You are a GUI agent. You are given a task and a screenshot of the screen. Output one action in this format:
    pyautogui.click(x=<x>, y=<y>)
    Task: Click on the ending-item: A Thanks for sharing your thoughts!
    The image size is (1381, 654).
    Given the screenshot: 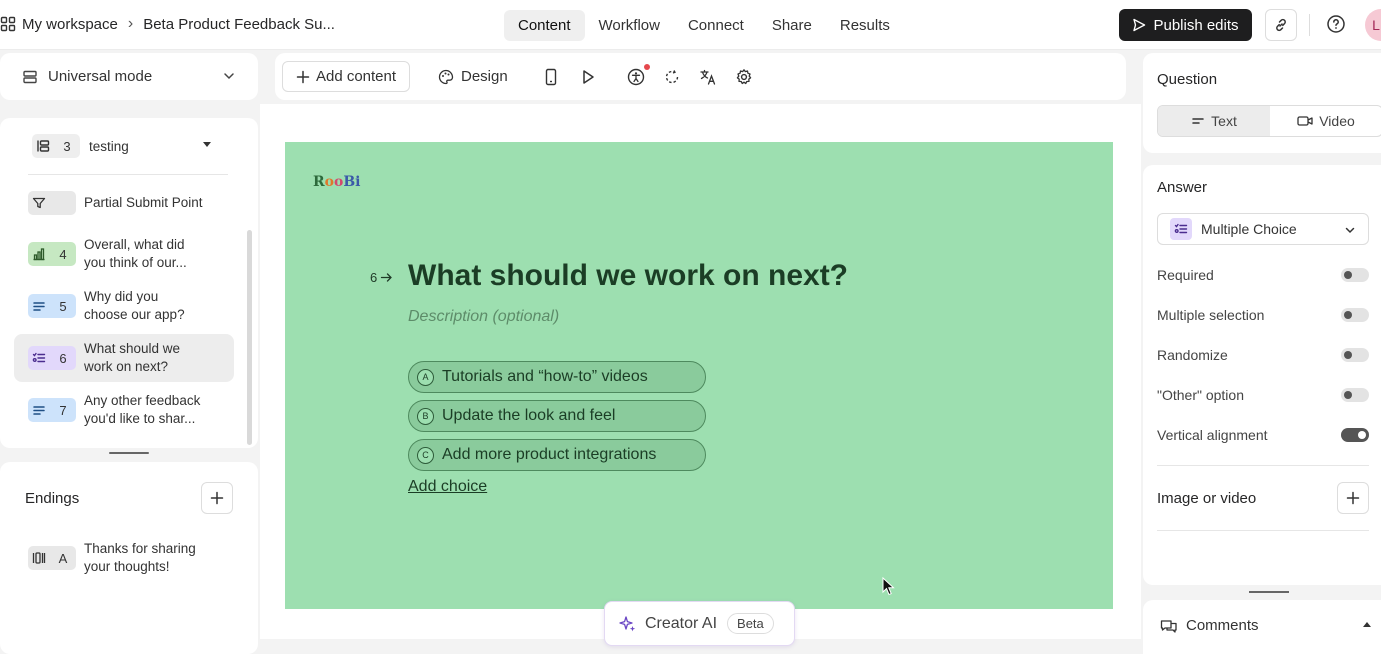 What is the action you would take?
    pyautogui.click(x=121, y=558)
    